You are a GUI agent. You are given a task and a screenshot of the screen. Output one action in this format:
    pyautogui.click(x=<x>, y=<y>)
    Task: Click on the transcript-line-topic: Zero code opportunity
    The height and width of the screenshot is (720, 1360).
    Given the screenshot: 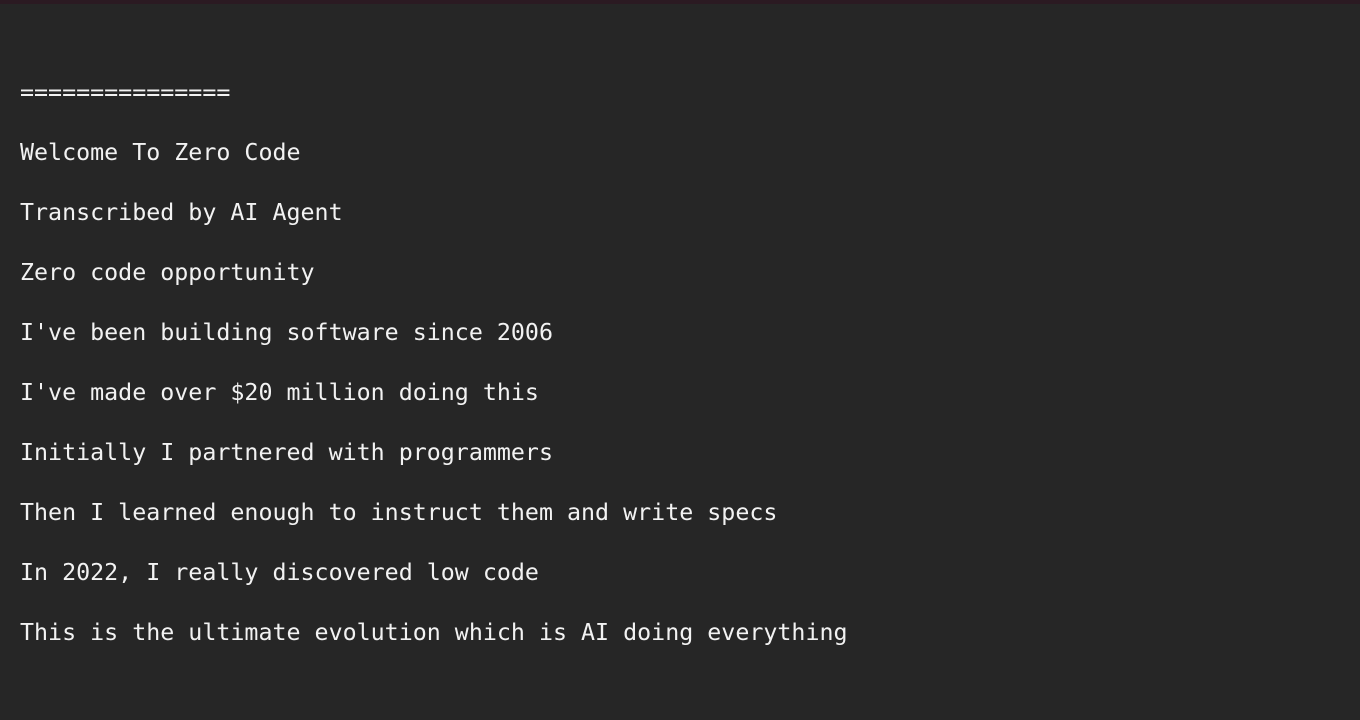 What is the action you would take?
    pyautogui.click(x=167, y=272)
    